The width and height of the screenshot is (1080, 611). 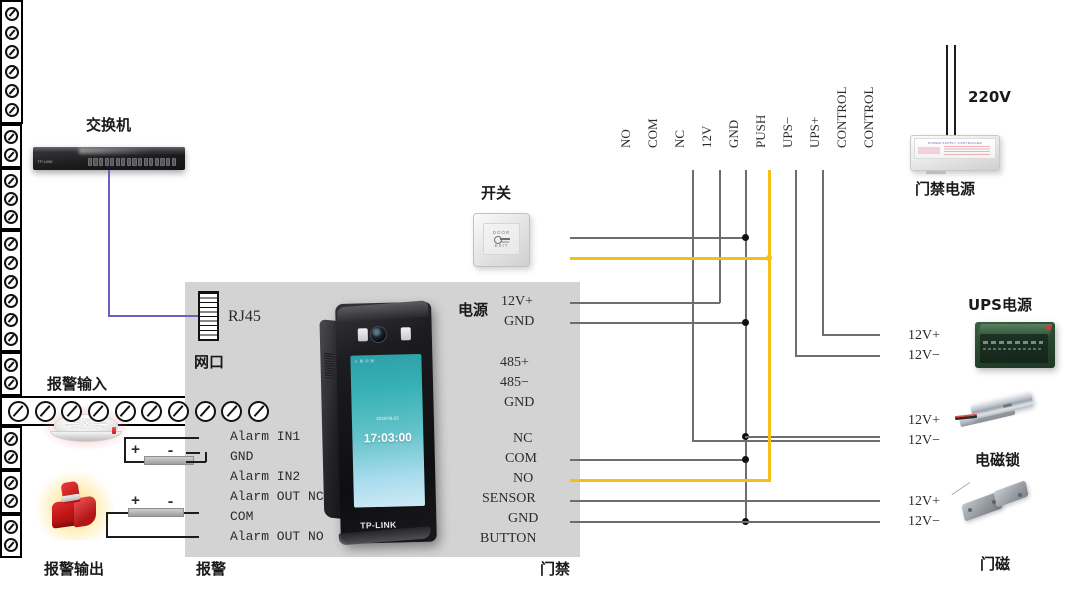 I want to click on lock-terminal-label-1: 12V+, so click(x=924, y=420).